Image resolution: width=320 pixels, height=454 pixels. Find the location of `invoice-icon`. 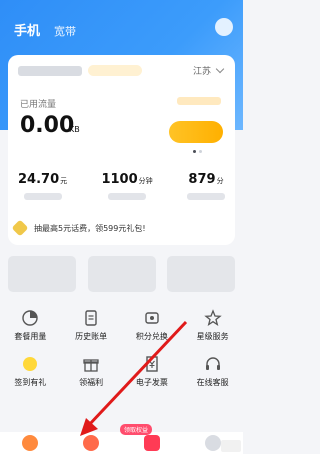

invoice-icon is located at coordinates (152, 364).